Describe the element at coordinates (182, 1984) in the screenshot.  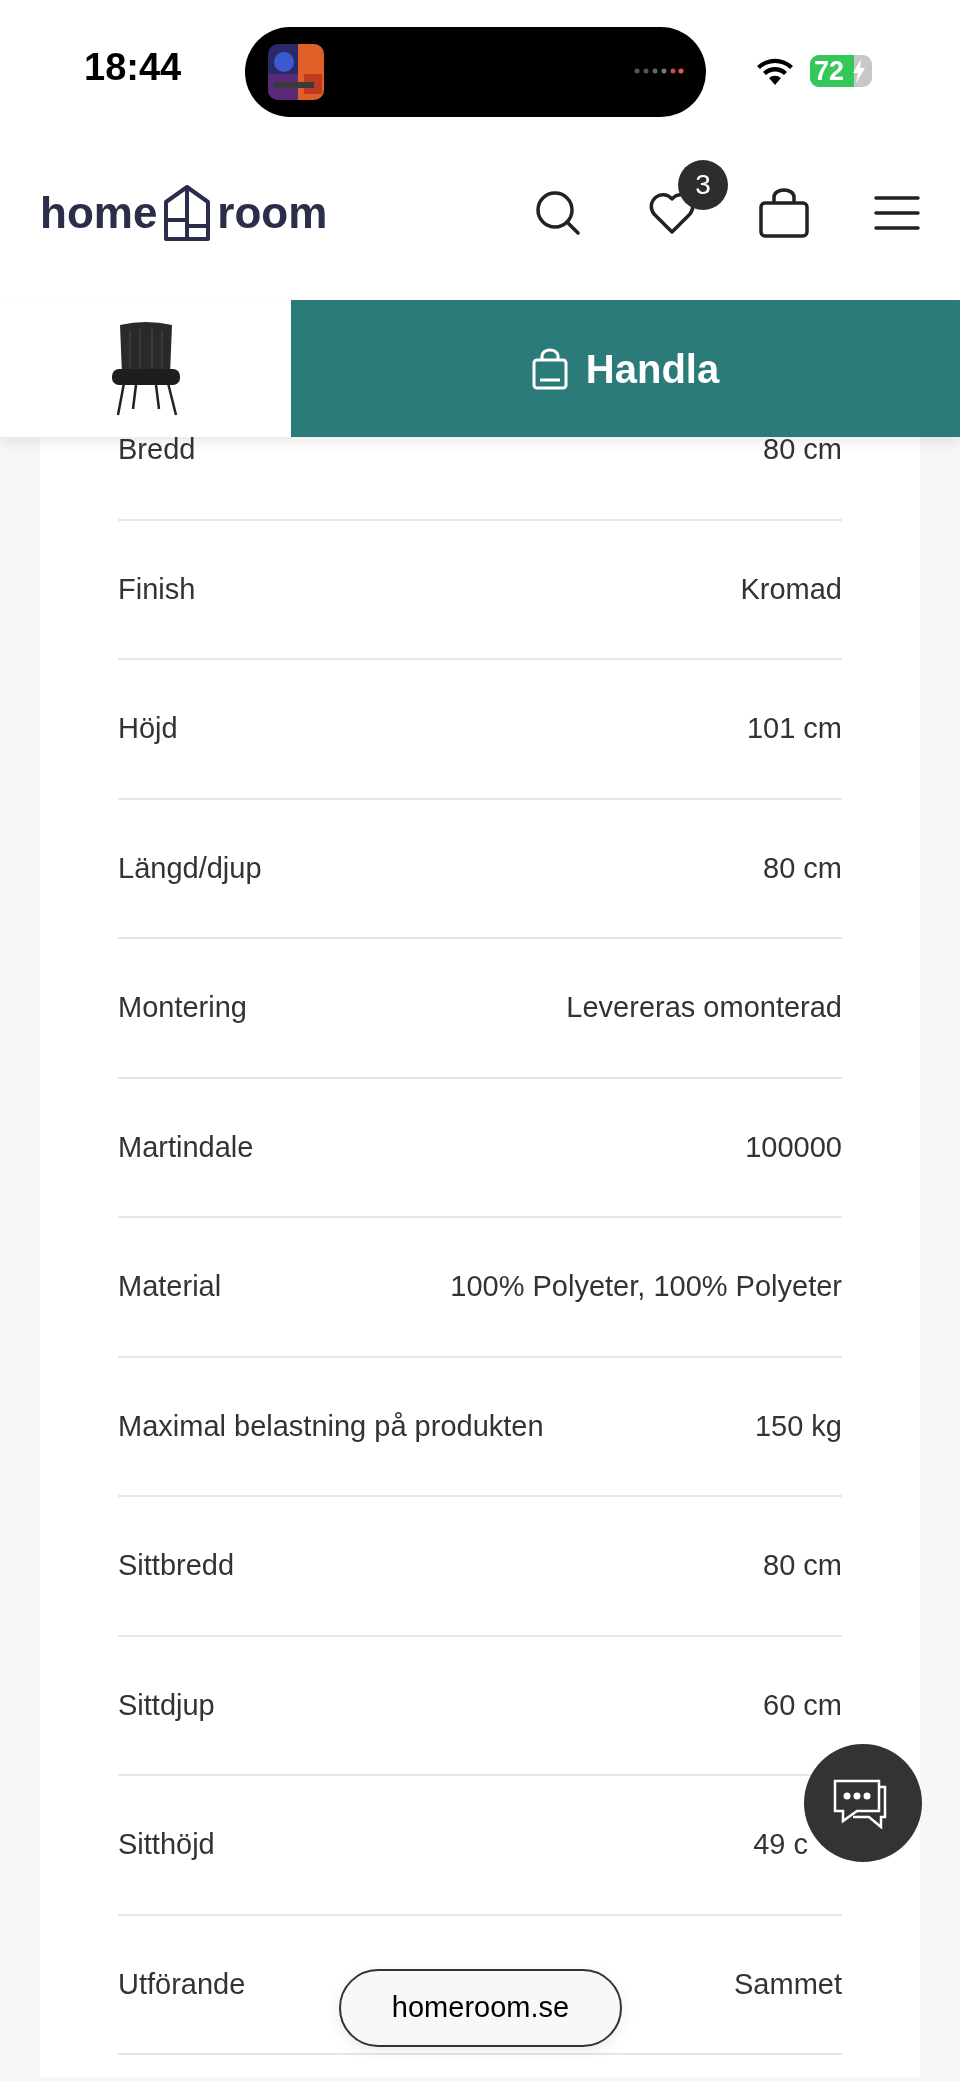
I see `spec-label: Utförande` at that location.